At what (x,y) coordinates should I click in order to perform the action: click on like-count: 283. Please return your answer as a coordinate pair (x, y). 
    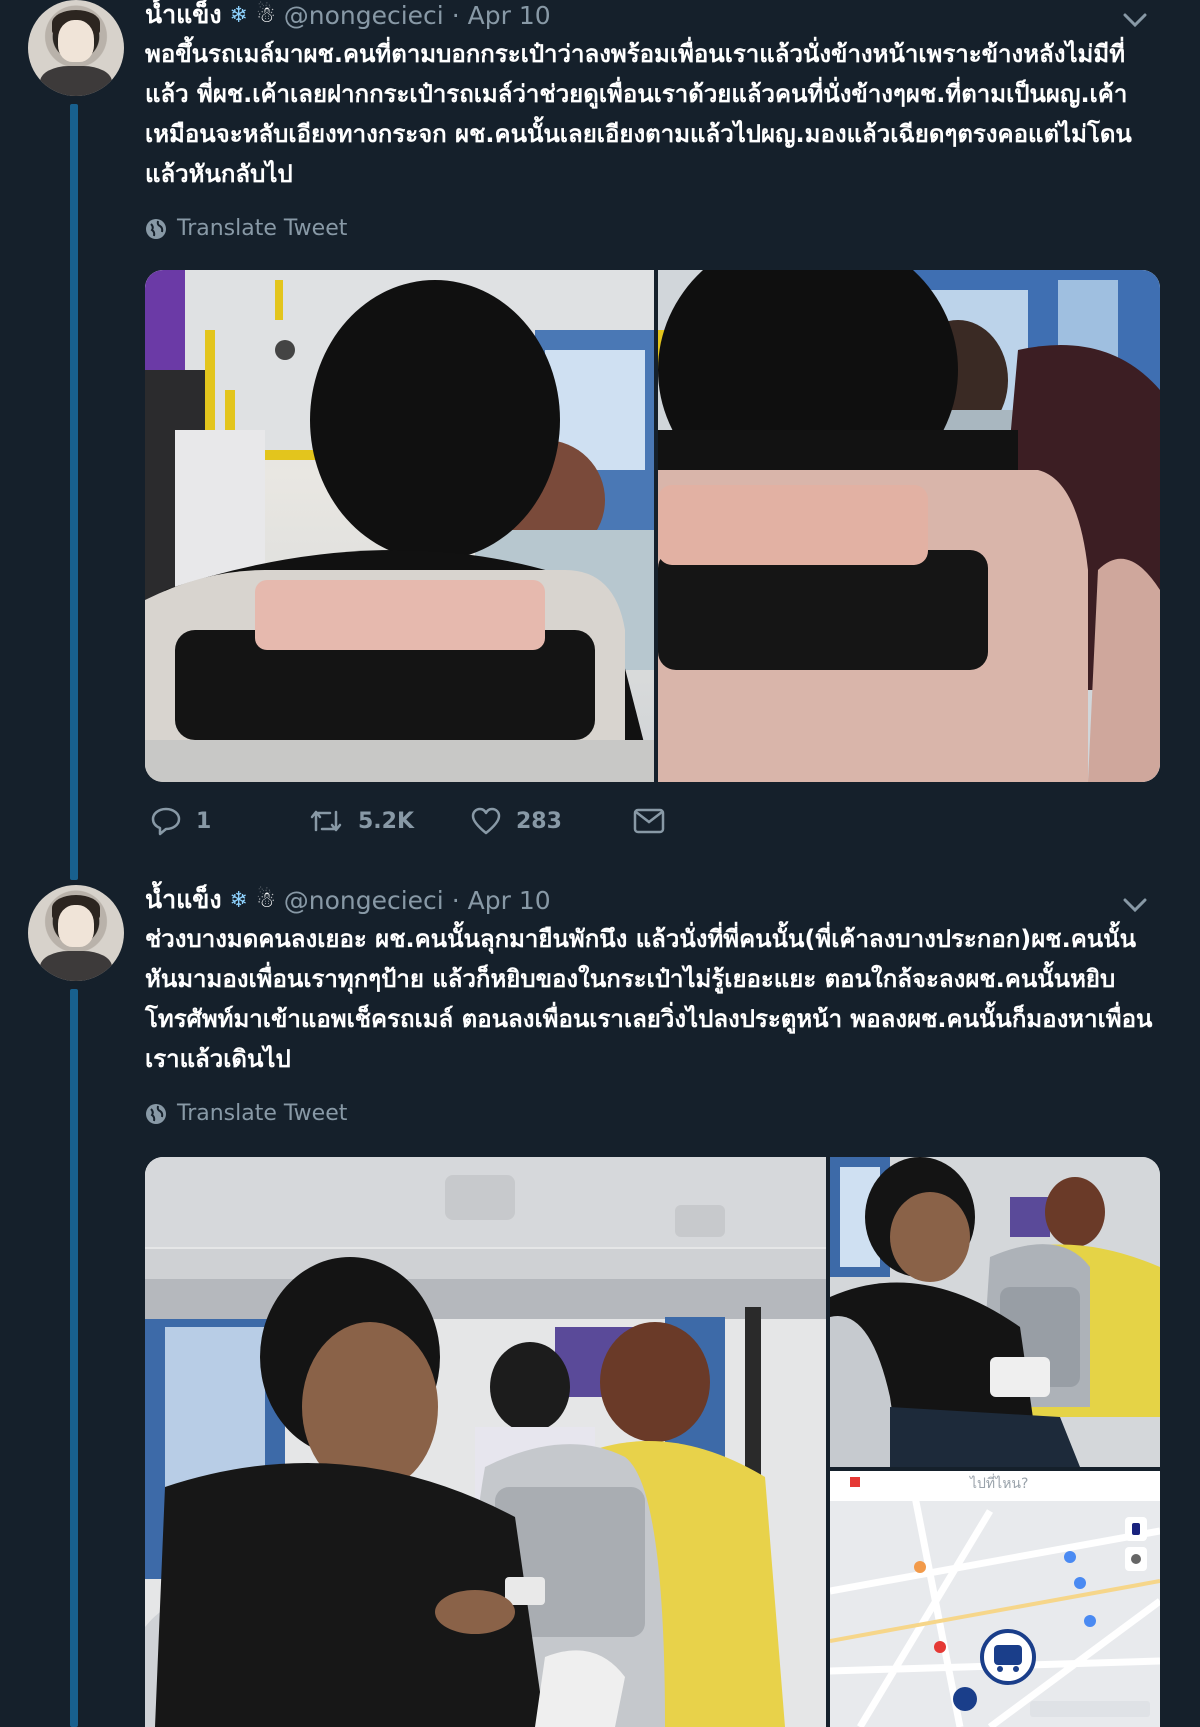
    Looking at the image, I should click on (539, 821).